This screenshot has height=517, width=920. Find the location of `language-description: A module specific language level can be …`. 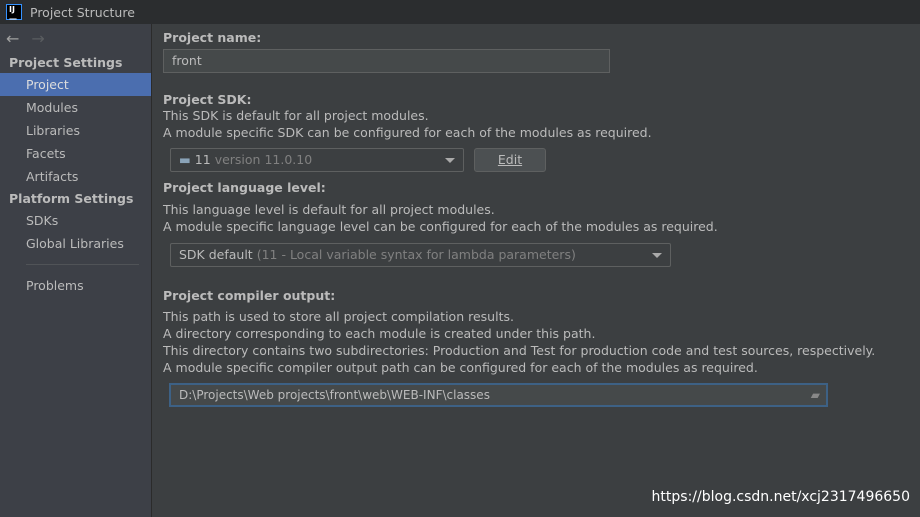

language-description: A module specific language level can be … is located at coordinates (440, 226).